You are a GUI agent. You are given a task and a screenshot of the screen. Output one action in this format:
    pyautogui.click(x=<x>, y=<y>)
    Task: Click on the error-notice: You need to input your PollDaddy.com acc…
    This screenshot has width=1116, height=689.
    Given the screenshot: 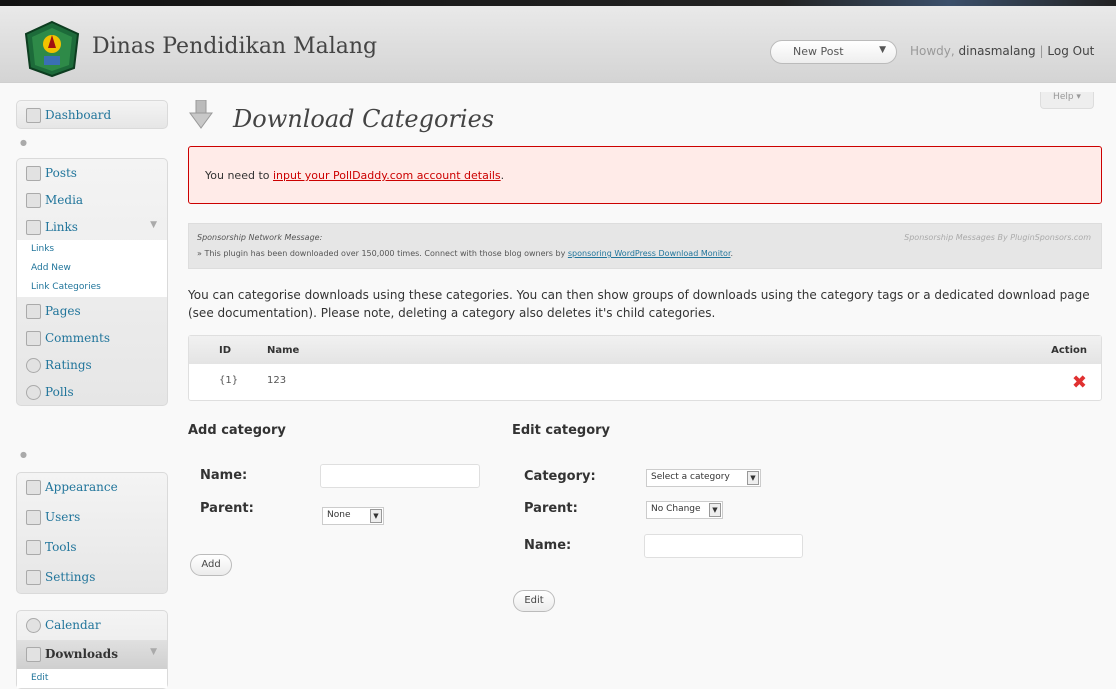 What is the action you would take?
    pyautogui.click(x=645, y=175)
    